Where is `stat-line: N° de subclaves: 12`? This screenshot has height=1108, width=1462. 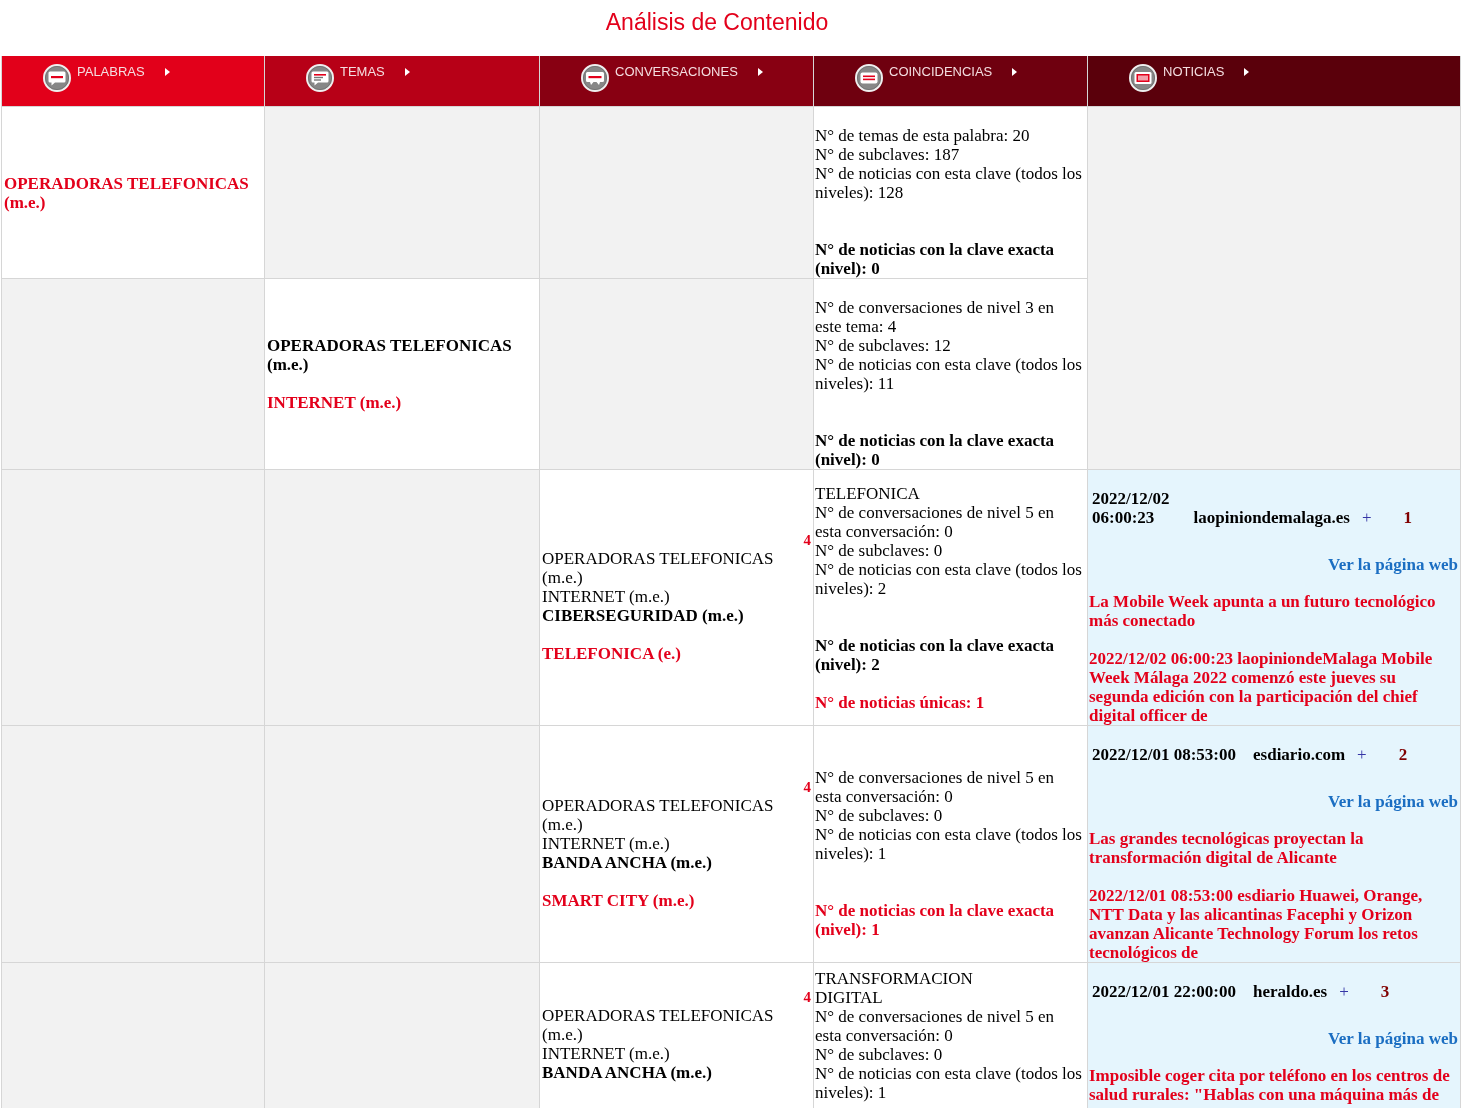 stat-line: N° de subclaves: 12 is located at coordinates (883, 345).